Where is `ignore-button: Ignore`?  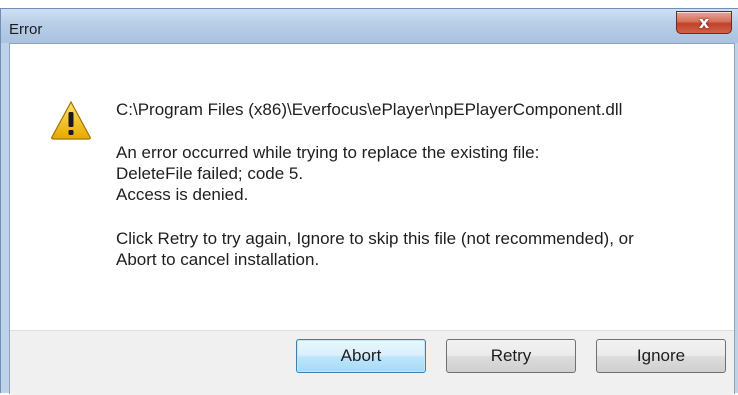 ignore-button: Ignore is located at coordinates (661, 356).